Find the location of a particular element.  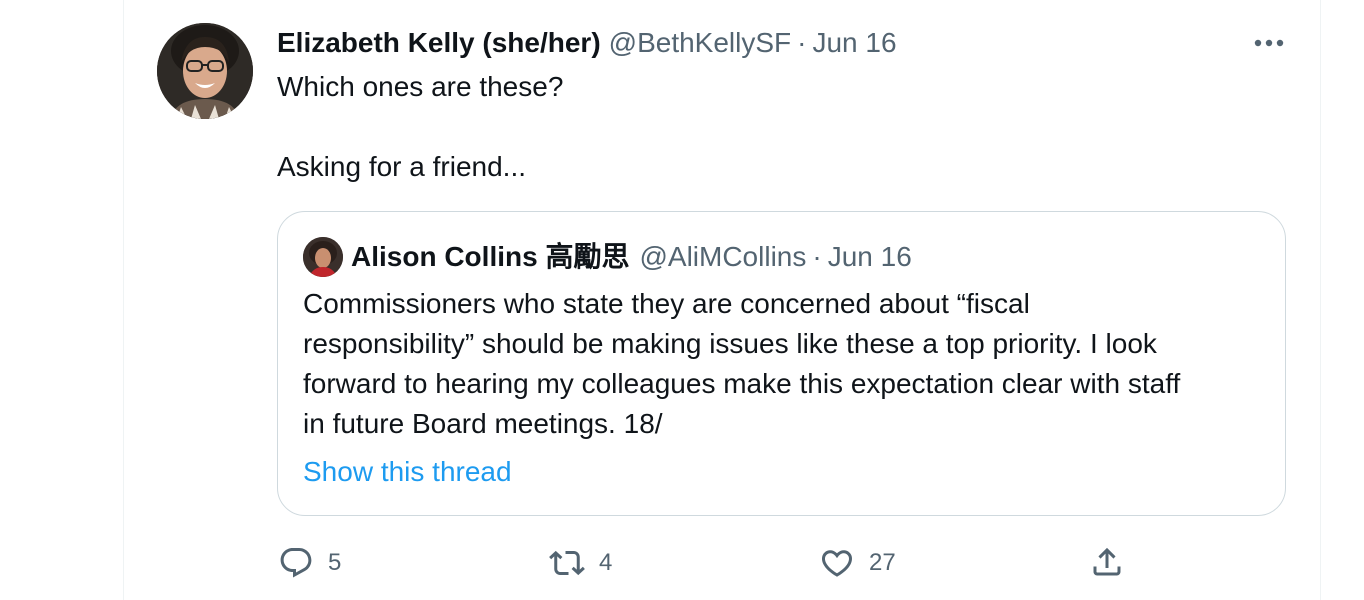

author-avatar is located at coordinates (205, 71).